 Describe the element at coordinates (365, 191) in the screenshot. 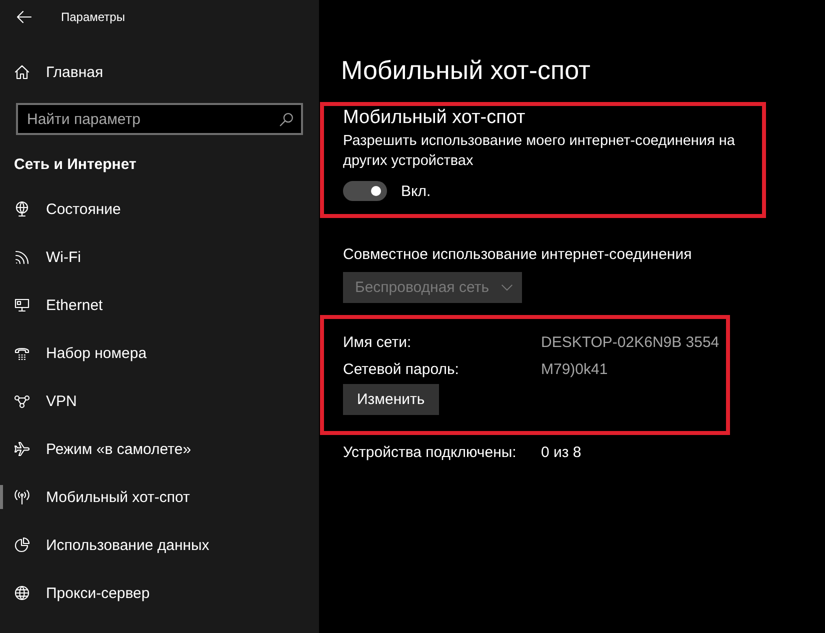

I see `toggle-switch` at that location.